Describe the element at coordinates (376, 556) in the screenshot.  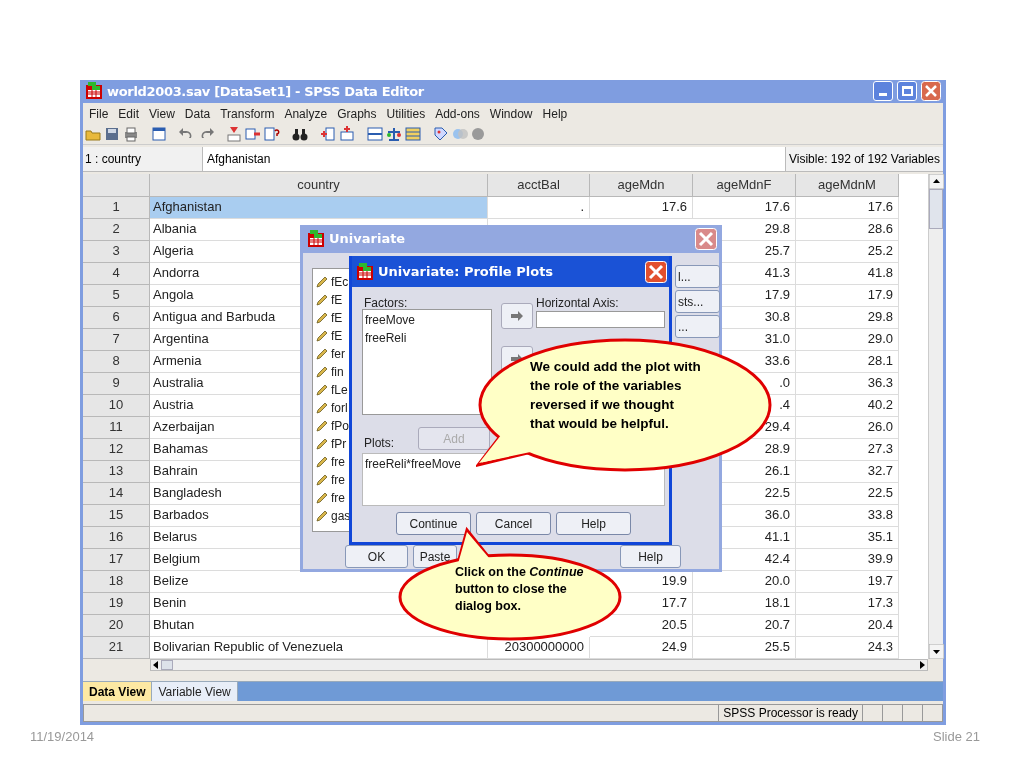
I see `dialog-button: OK` at that location.